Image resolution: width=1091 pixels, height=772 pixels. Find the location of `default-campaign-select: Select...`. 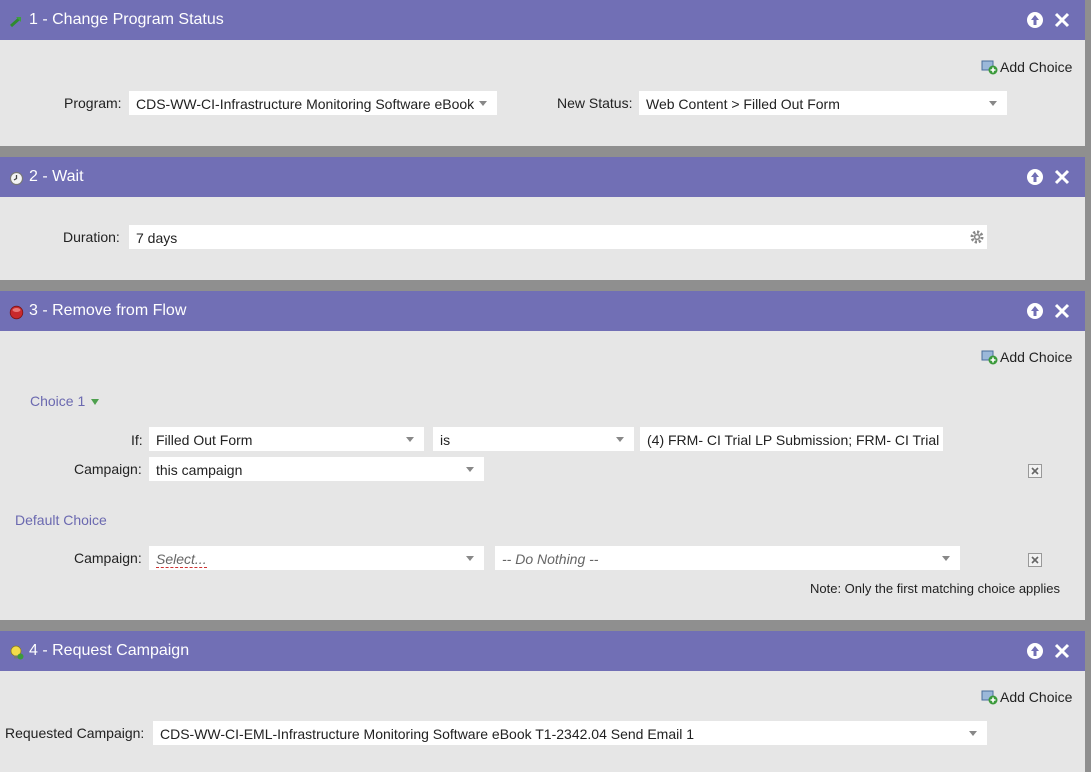

default-campaign-select: Select... is located at coordinates (316, 558).